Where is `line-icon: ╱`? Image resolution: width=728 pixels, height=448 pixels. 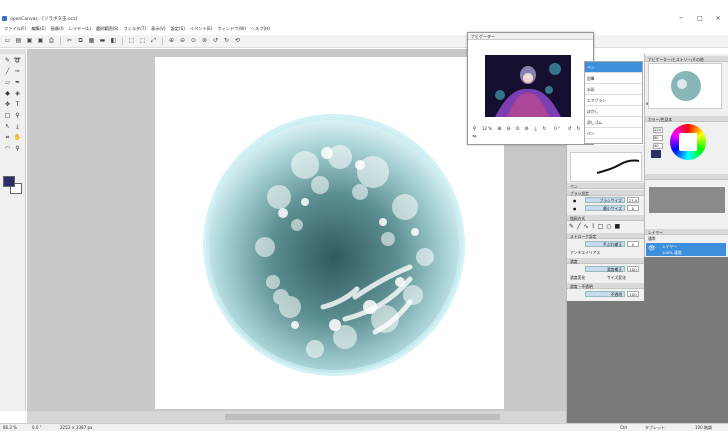
line-icon: ╱ is located at coordinates (579, 226).